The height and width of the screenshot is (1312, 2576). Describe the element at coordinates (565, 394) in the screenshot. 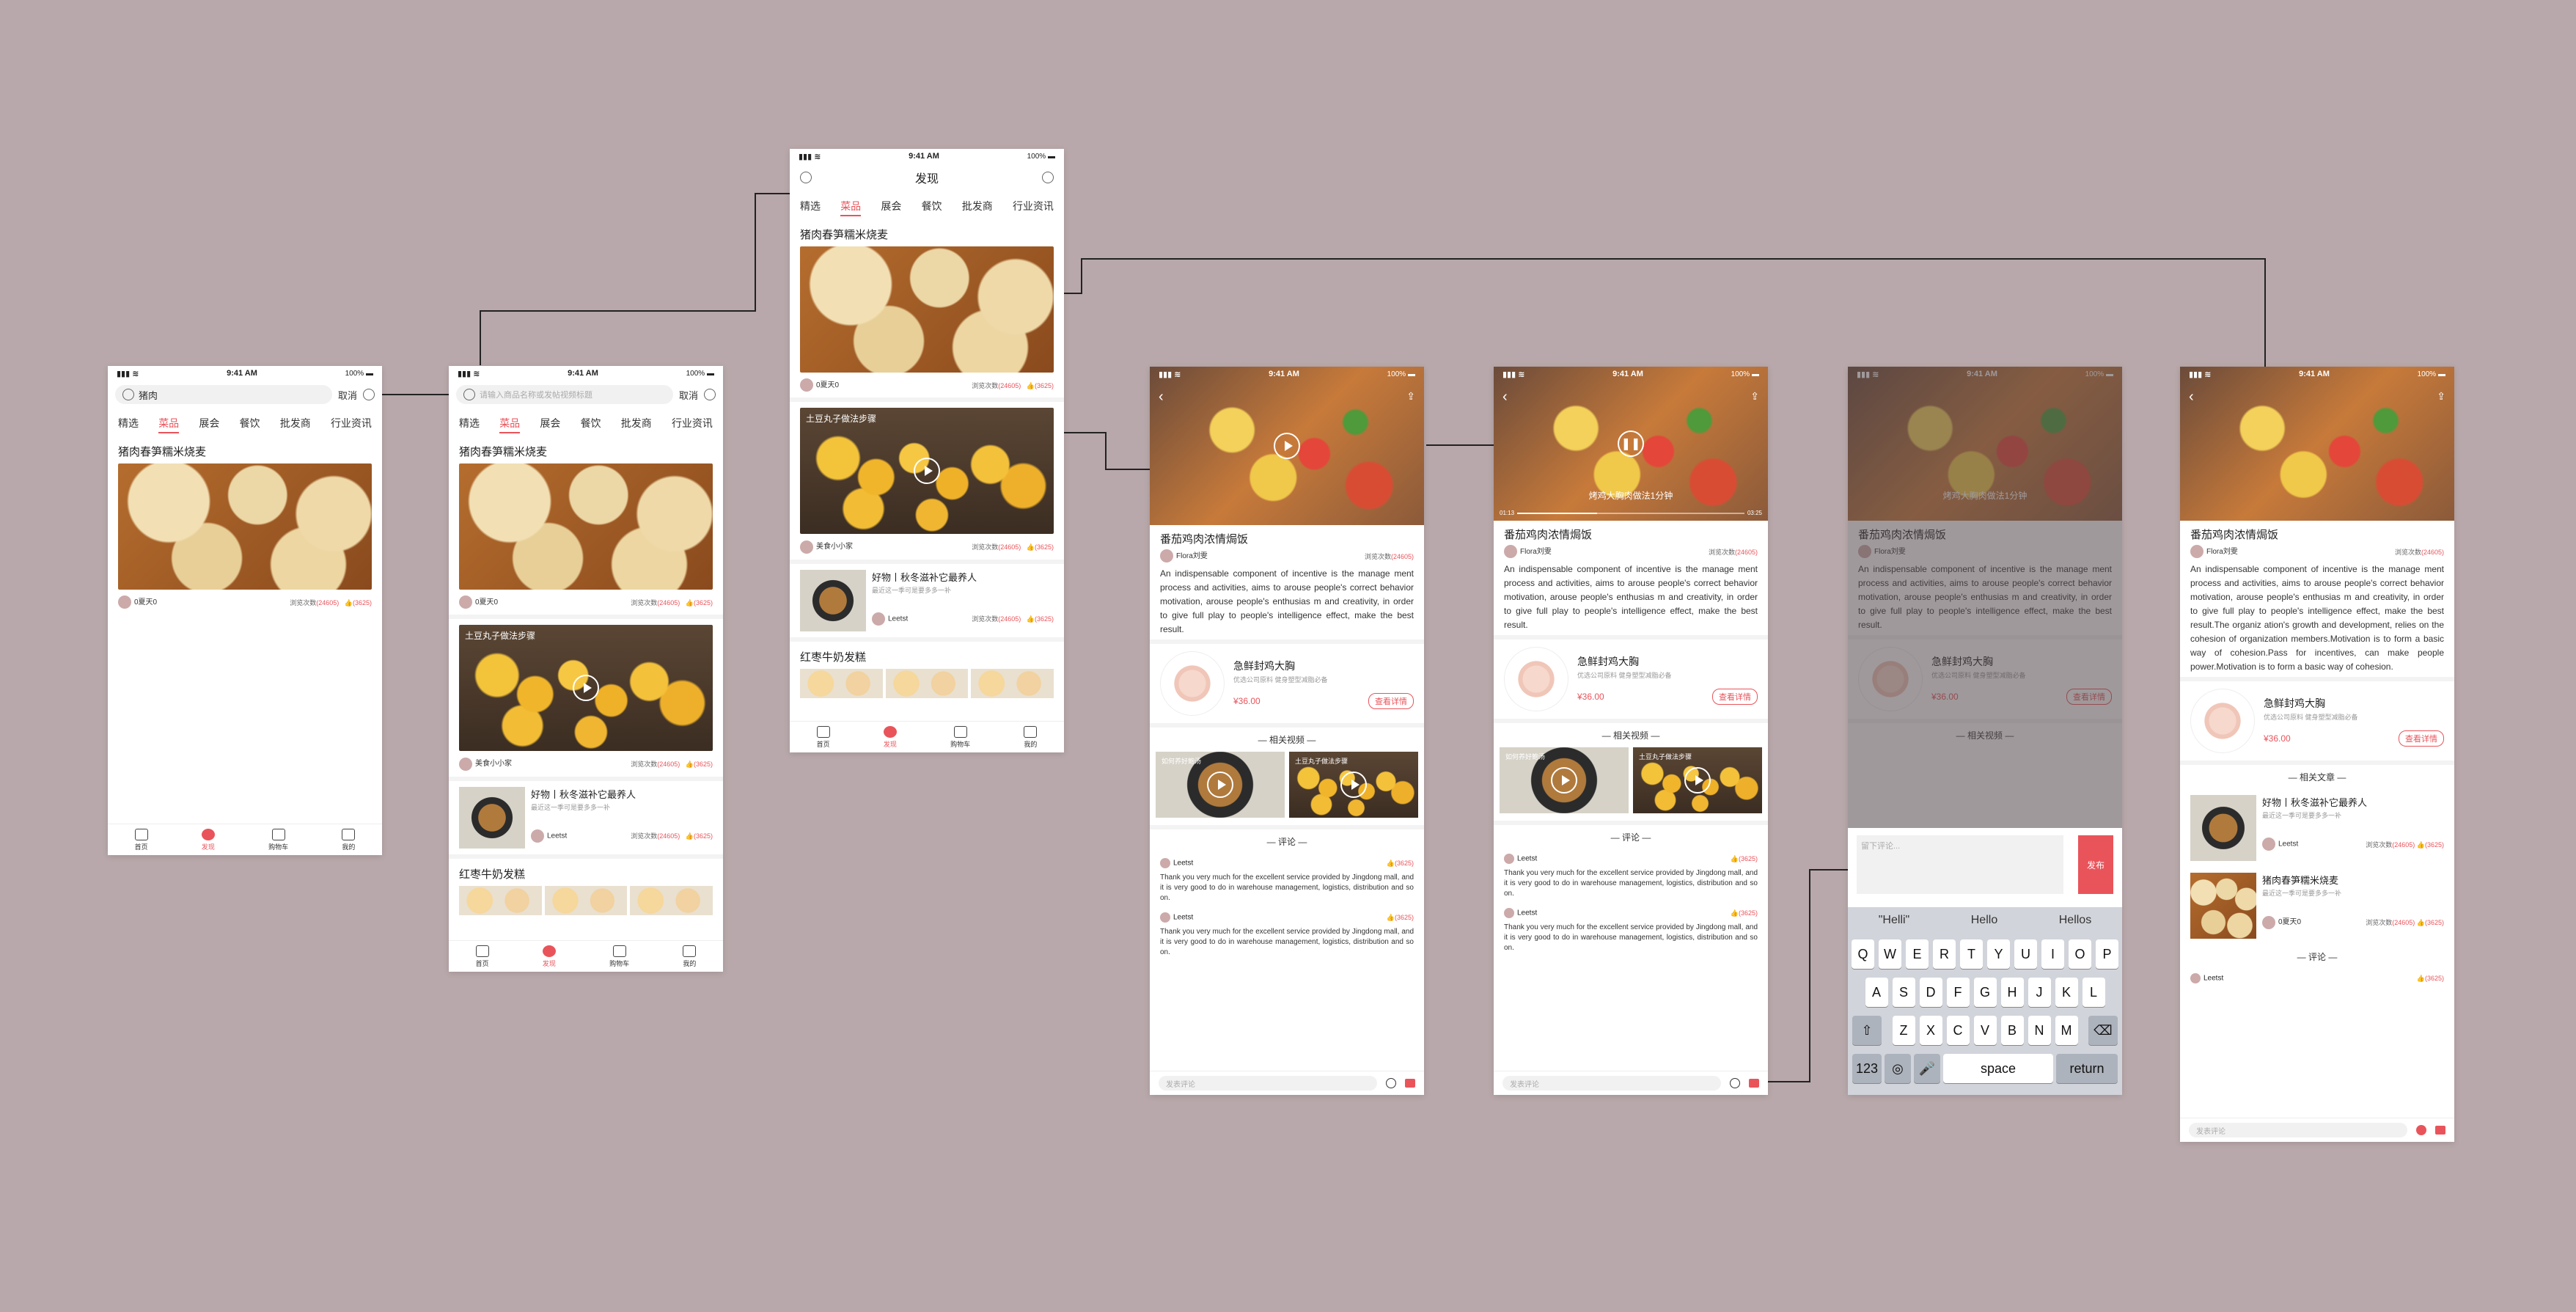

I see `search-input: 请输入商品名称或发帖视频标题` at that location.